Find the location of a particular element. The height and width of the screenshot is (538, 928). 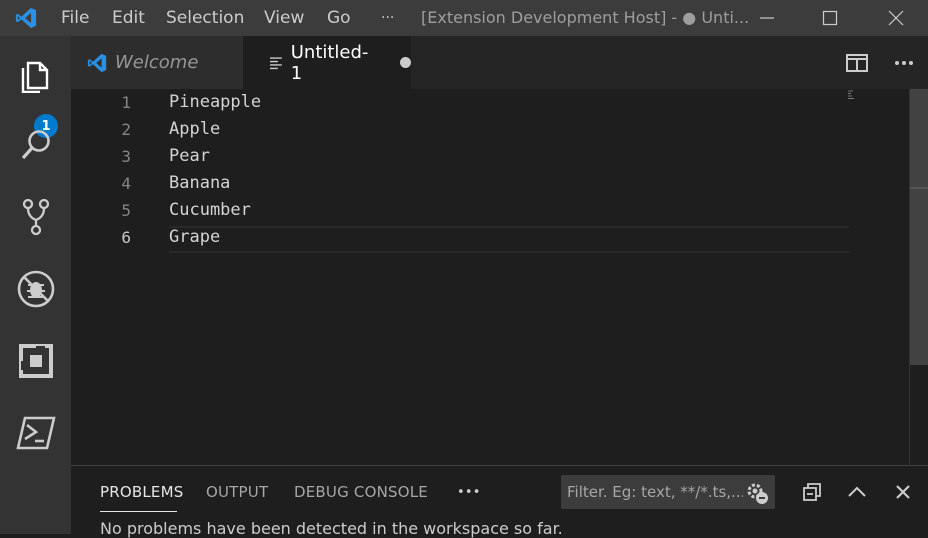

vscode-logo-icon is located at coordinates (26, 18).